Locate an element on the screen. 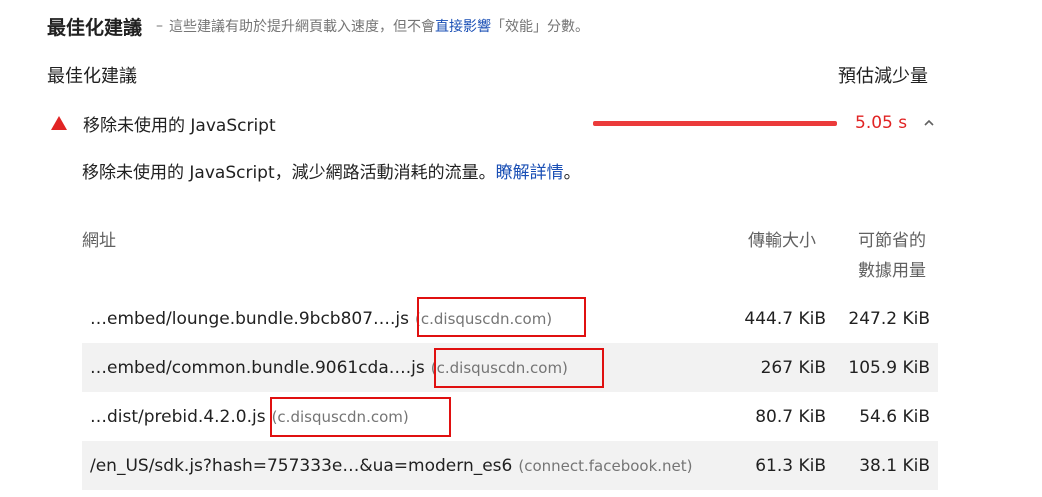  section-description-suffix: 「效能」分數。 is located at coordinates (540, 27).